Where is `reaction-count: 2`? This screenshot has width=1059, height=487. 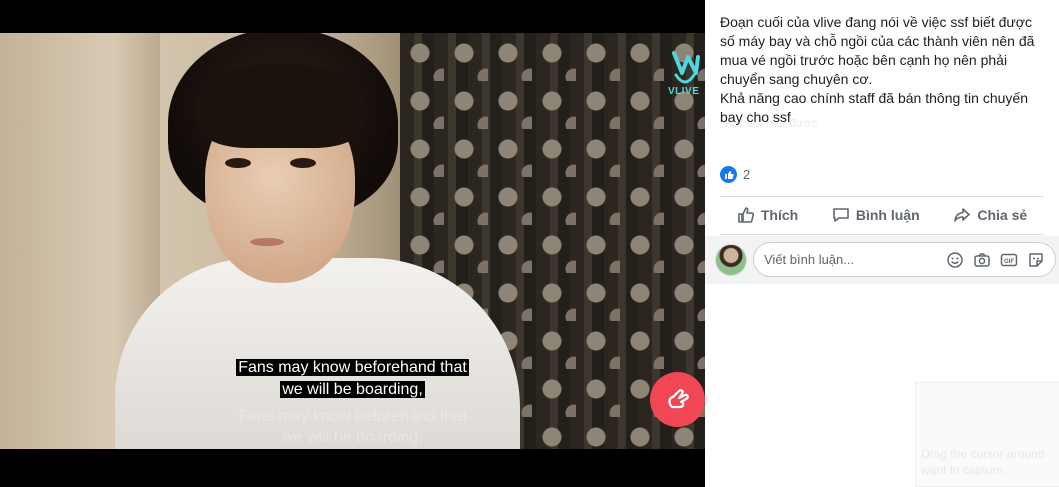 reaction-count: 2 is located at coordinates (747, 174).